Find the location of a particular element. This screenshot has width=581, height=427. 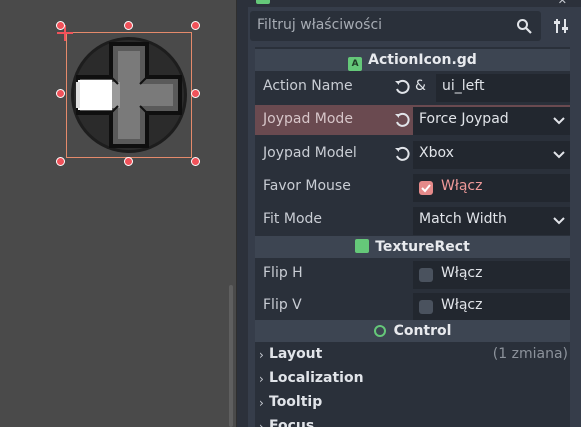

category-script: A ActionIcon.gd is located at coordinates (412, 60).